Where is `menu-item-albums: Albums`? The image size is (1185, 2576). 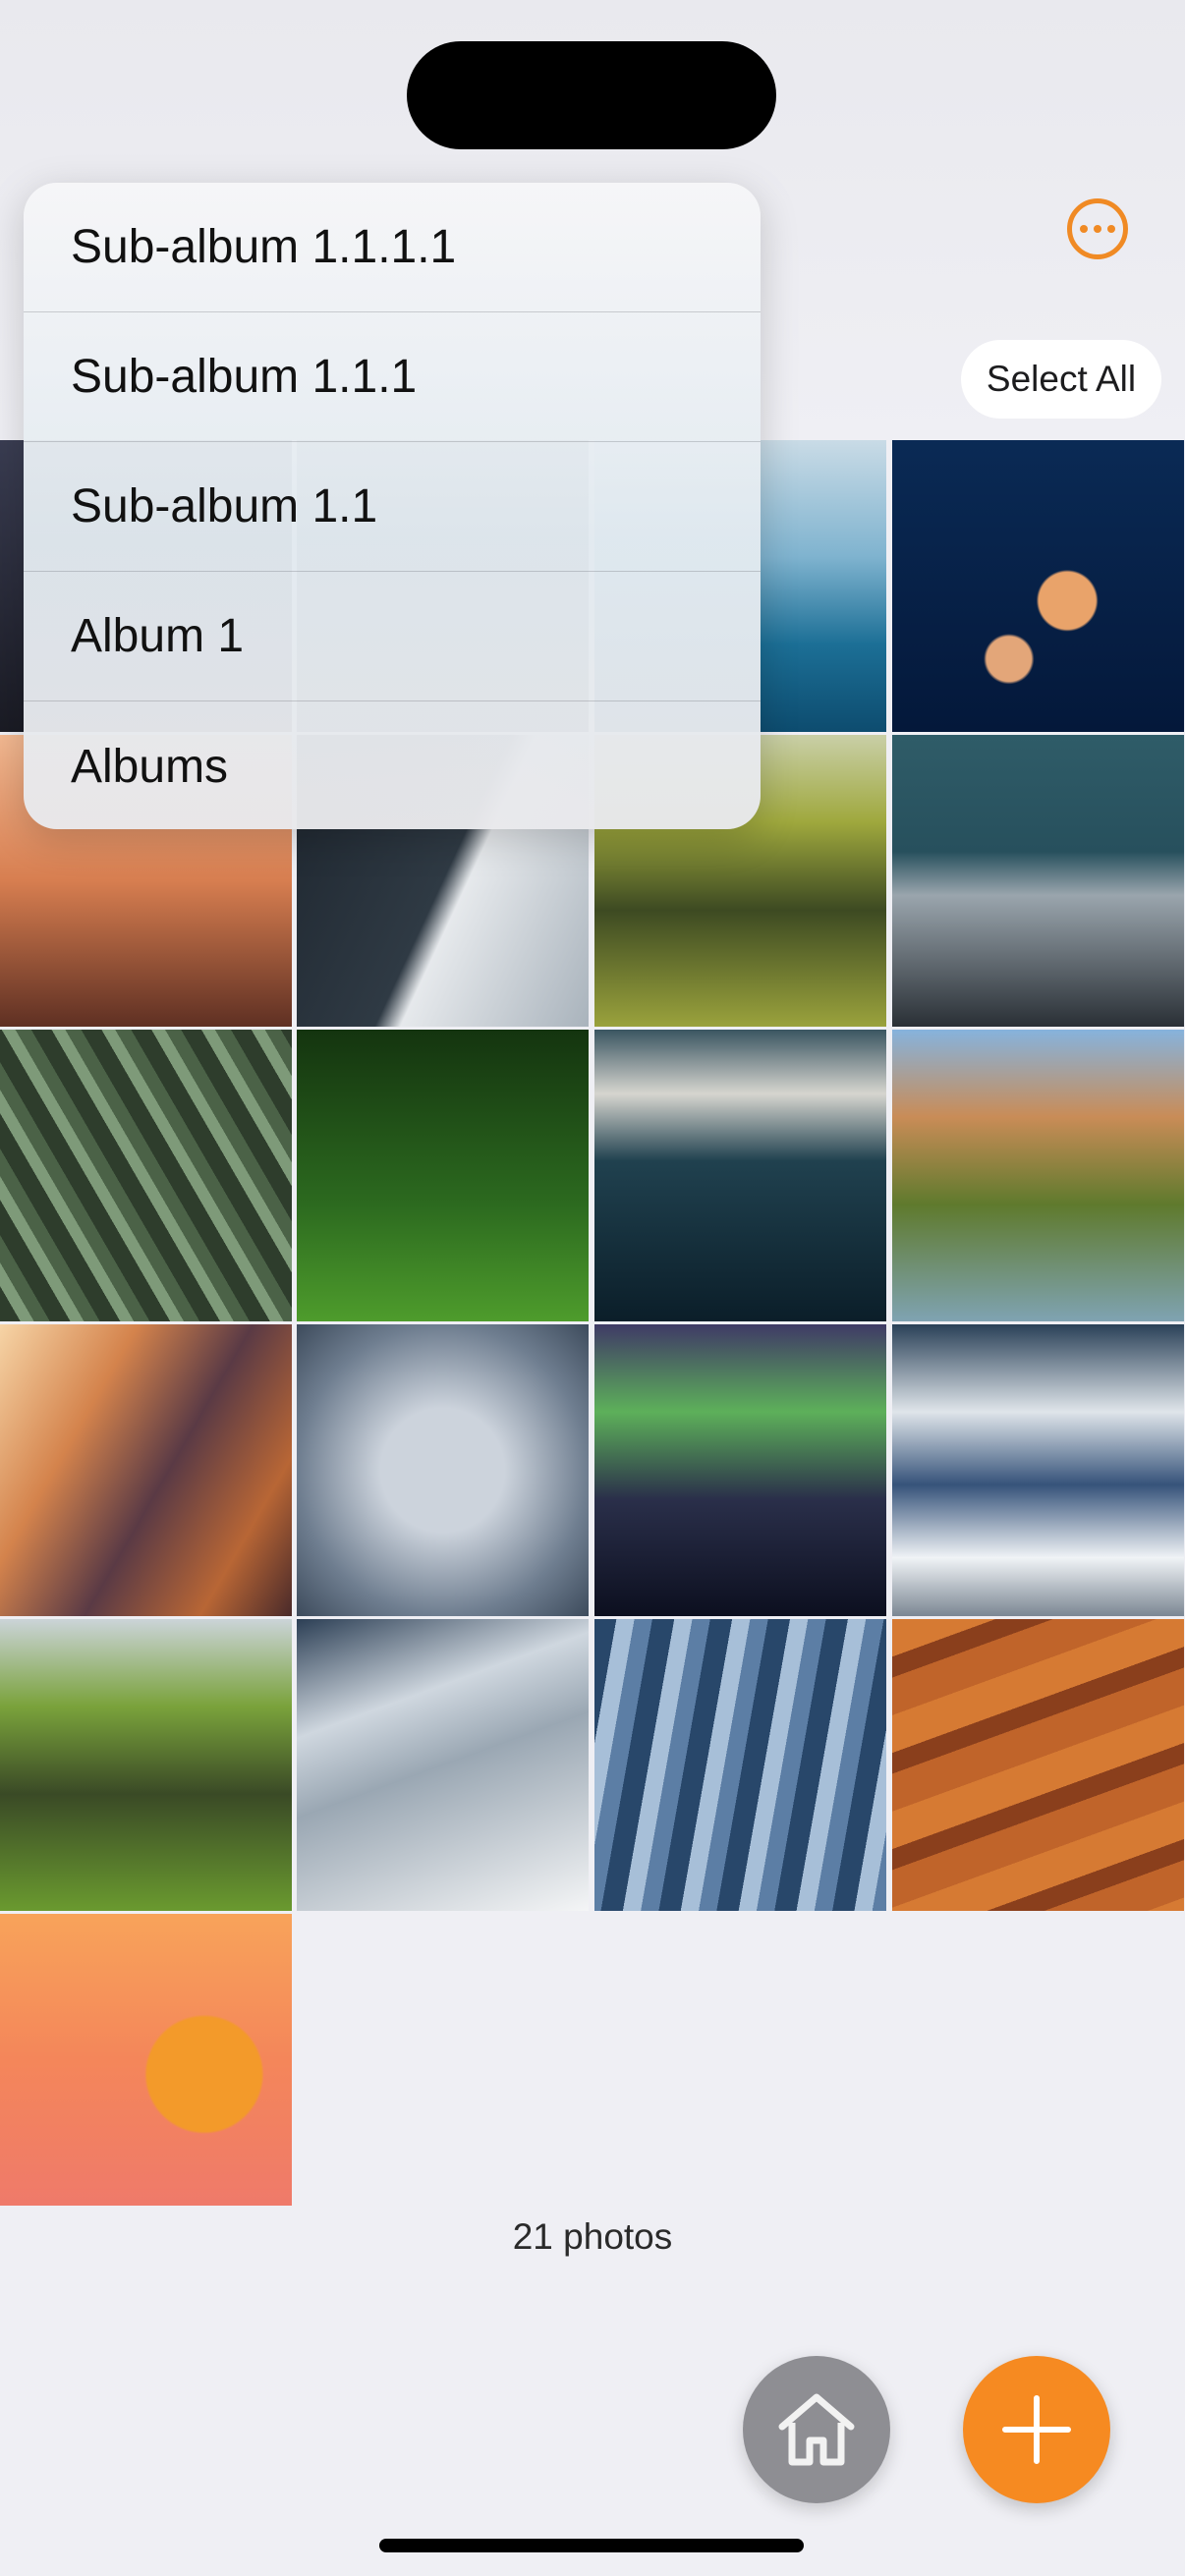
menu-item-albums: Albums is located at coordinates (393, 765).